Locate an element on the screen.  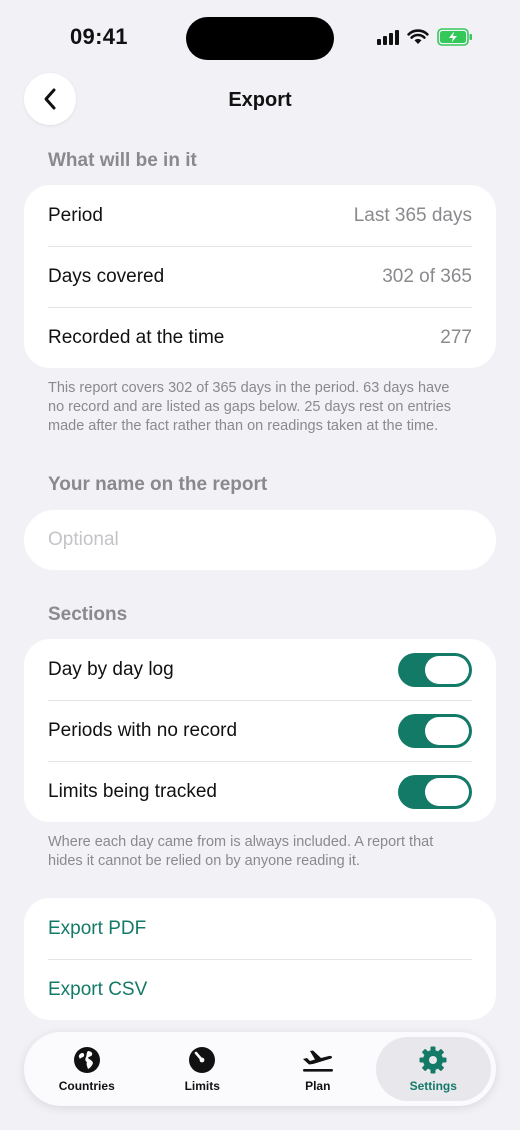
gauge-icon is located at coordinates (202, 1060).